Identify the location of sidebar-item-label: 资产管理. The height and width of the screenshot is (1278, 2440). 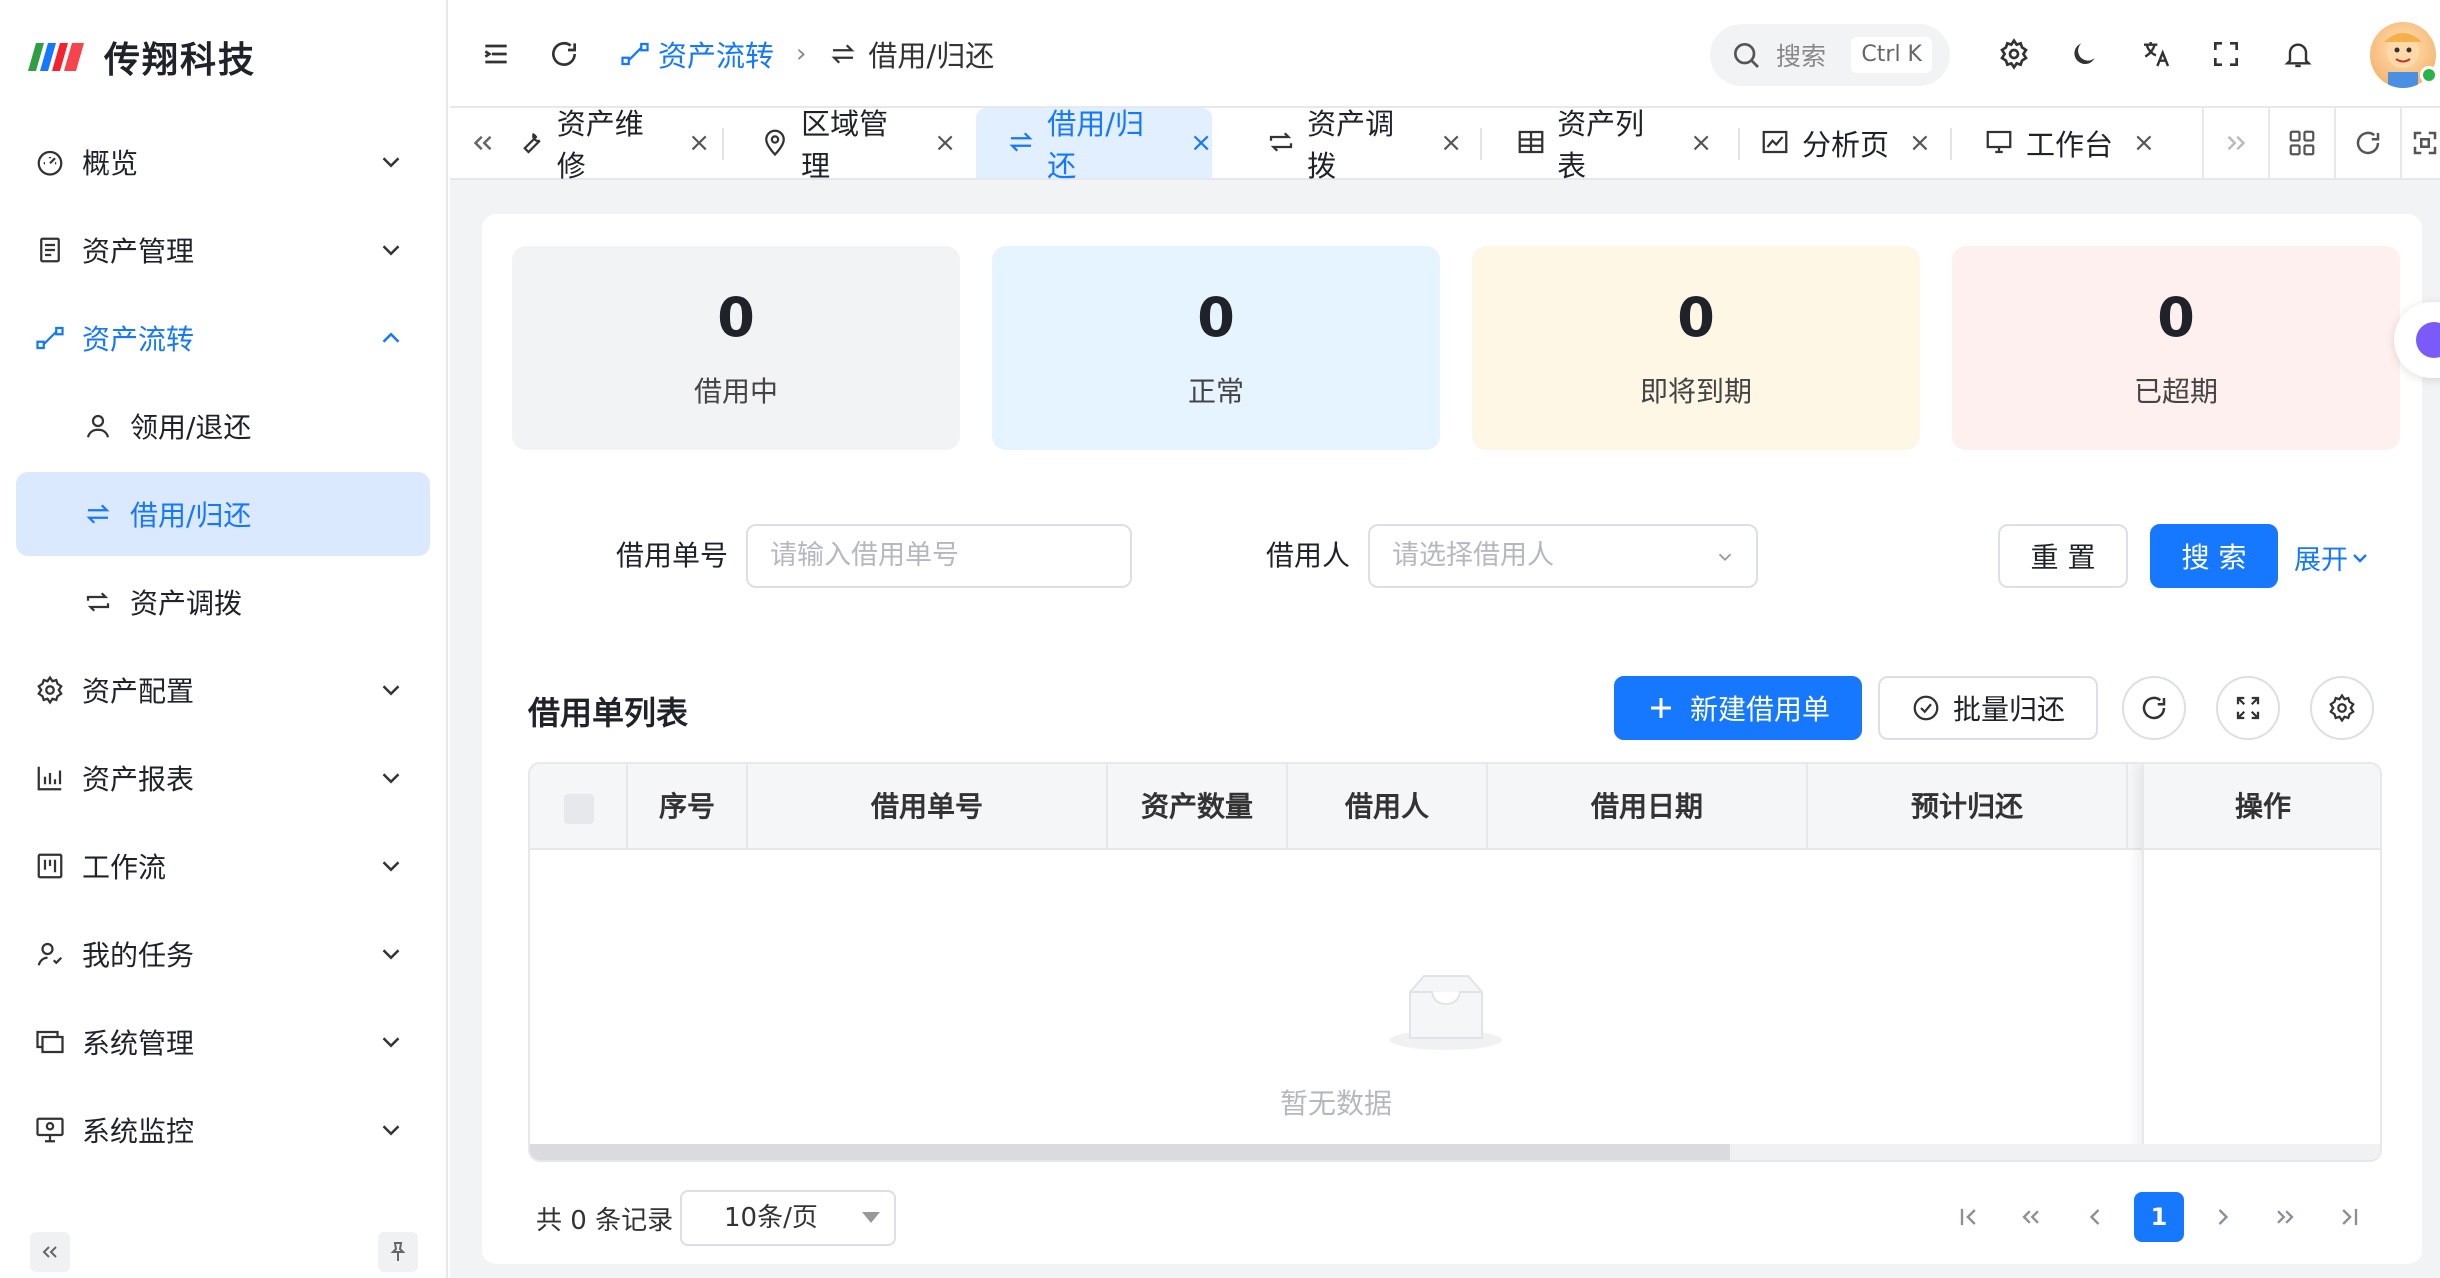
(138, 251).